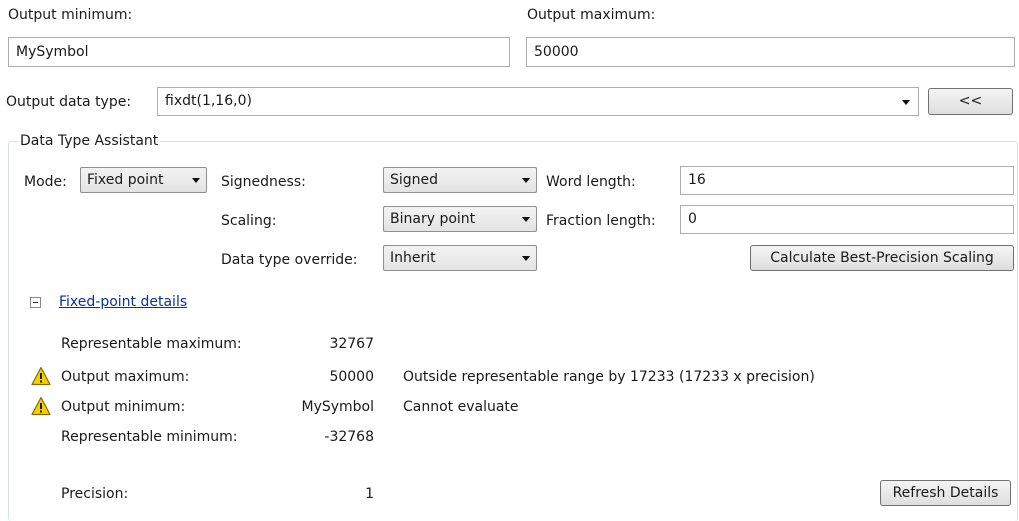 The image size is (1019, 521). What do you see at coordinates (413, 258) in the screenshot?
I see `data-type-override-value: Inherit` at bounding box center [413, 258].